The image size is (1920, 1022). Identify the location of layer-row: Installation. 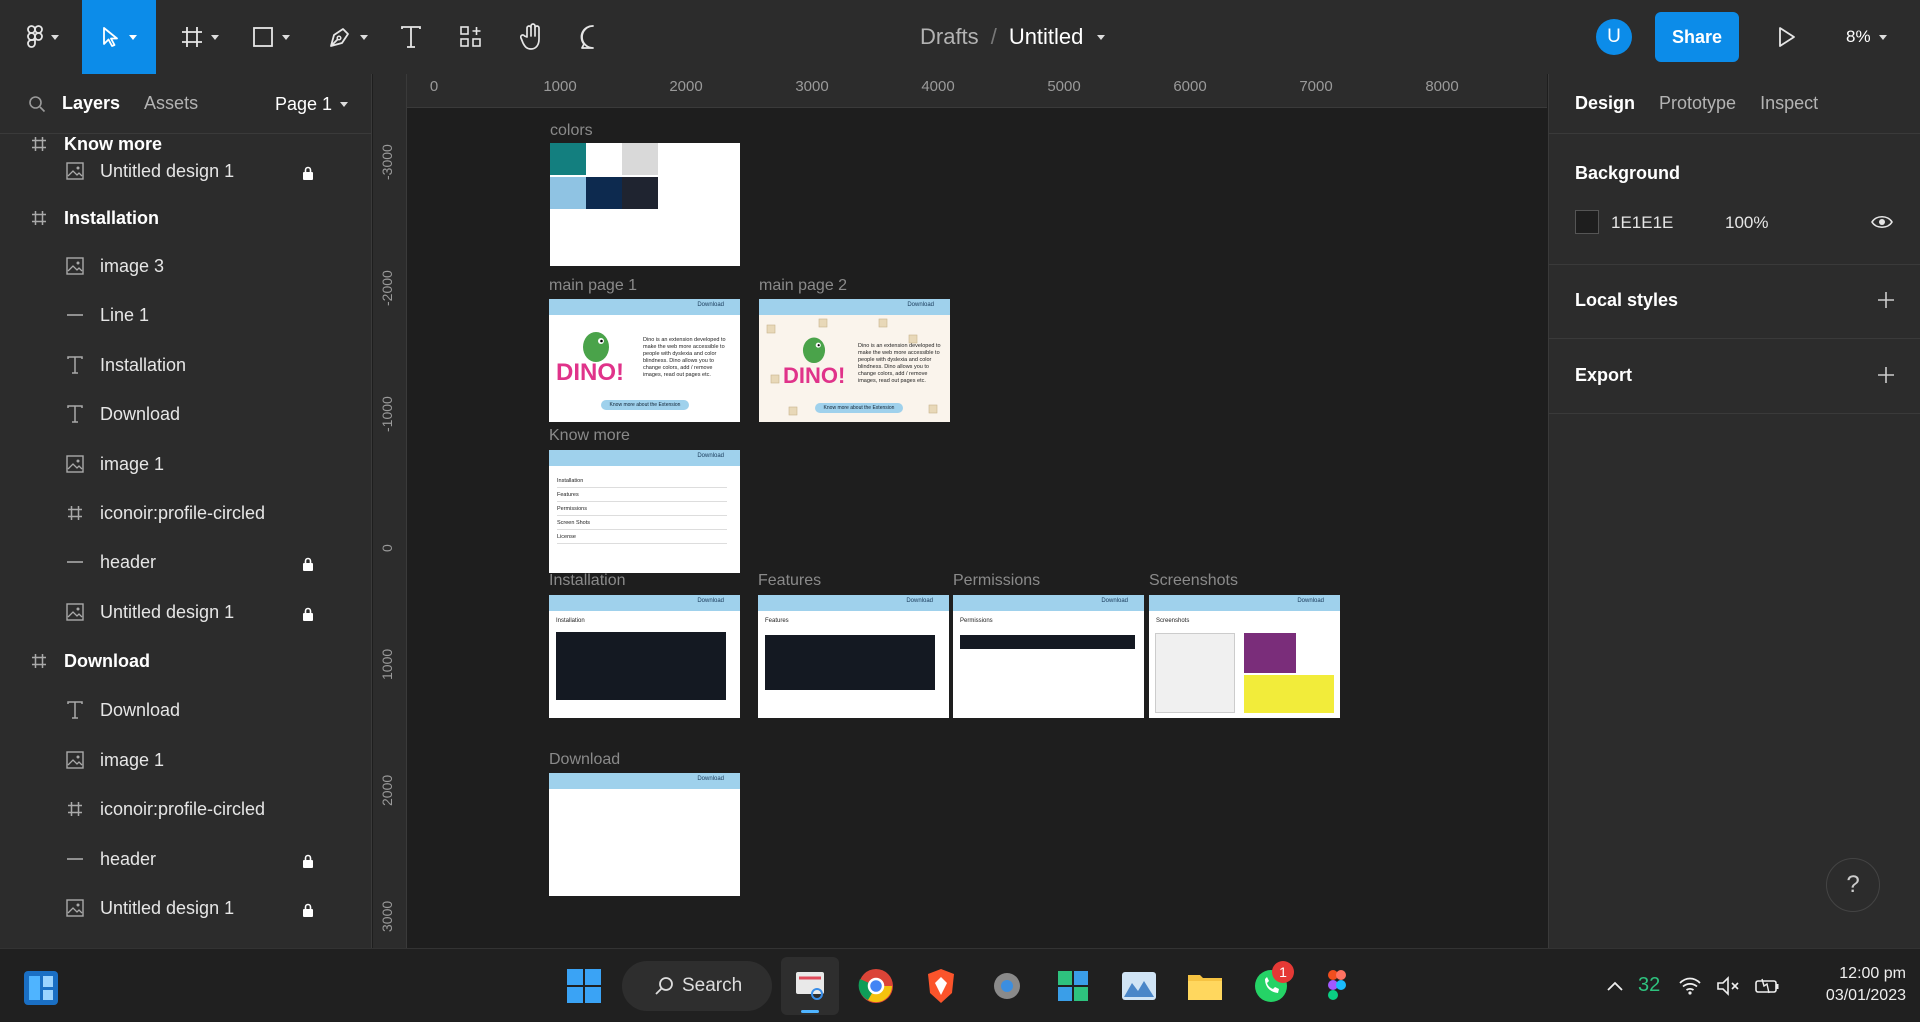
(185, 365).